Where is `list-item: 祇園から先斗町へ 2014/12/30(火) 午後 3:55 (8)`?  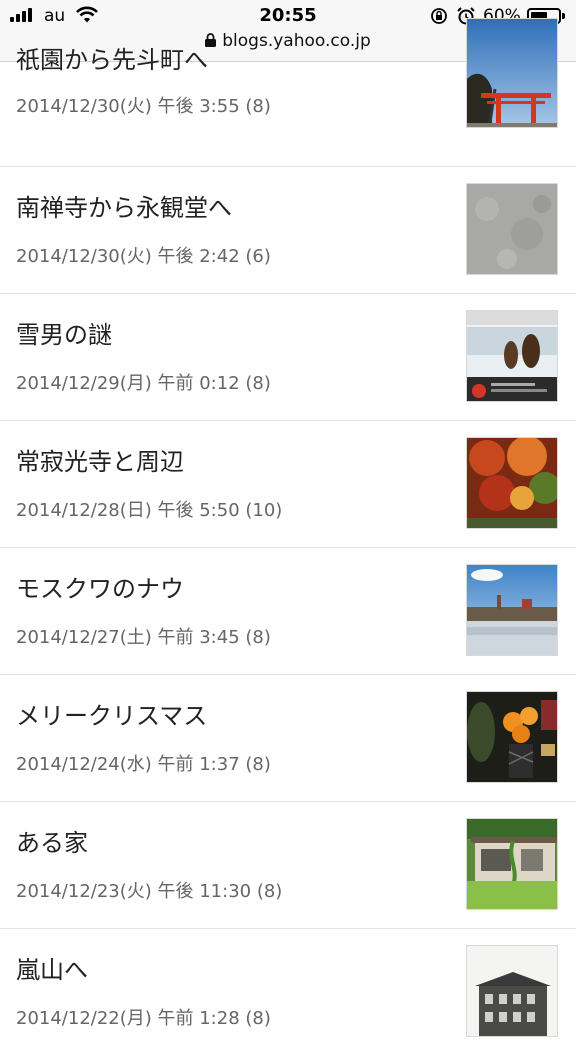
list-item: 祇園から先斗町へ 2014/12/30(火) 午後 3:55 (8) is located at coordinates (288, 92).